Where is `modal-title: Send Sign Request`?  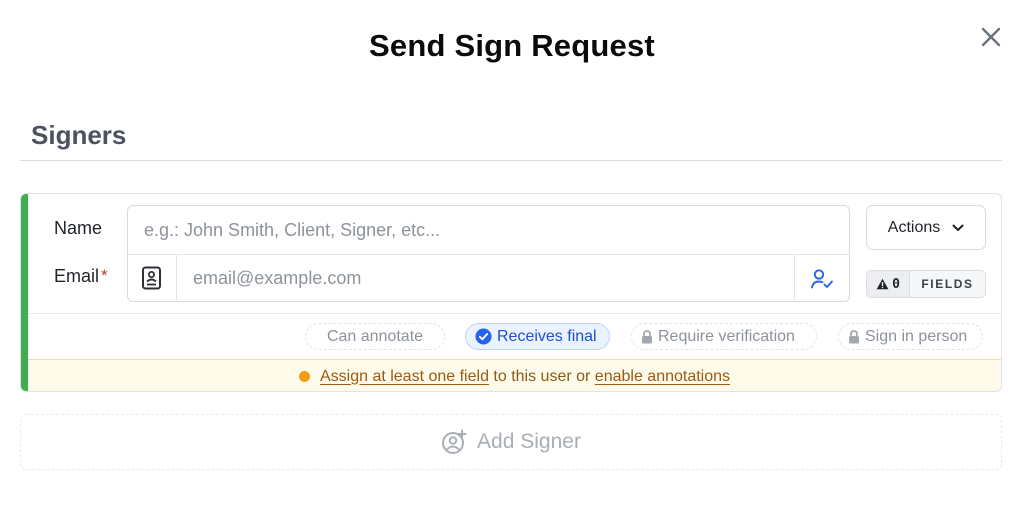 modal-title: Send Sign Request is located at coordinates (512, 45).